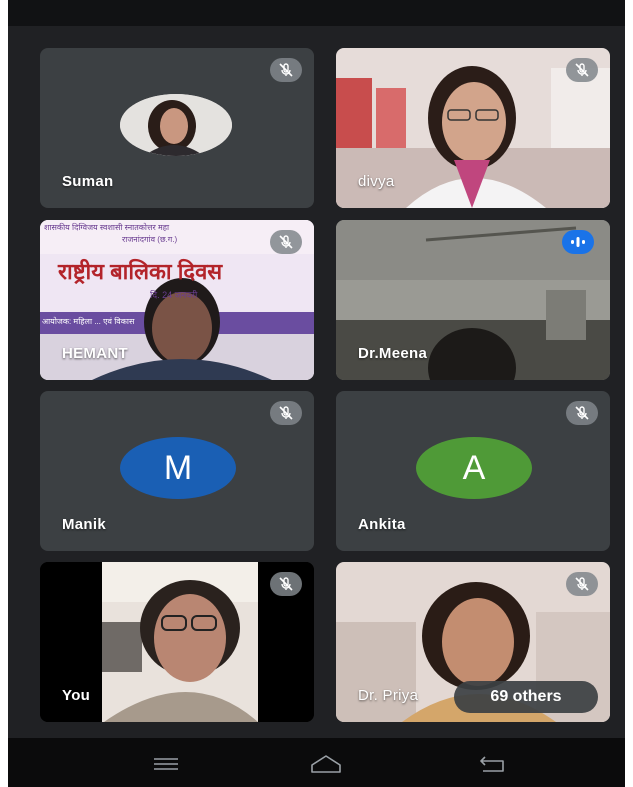 Image resolution: width=633 pixels, height=787 pixels. Describe the element at coordinates (393, 353) in the screenshot. I see `participant-name: Dr.Meena` at that location.